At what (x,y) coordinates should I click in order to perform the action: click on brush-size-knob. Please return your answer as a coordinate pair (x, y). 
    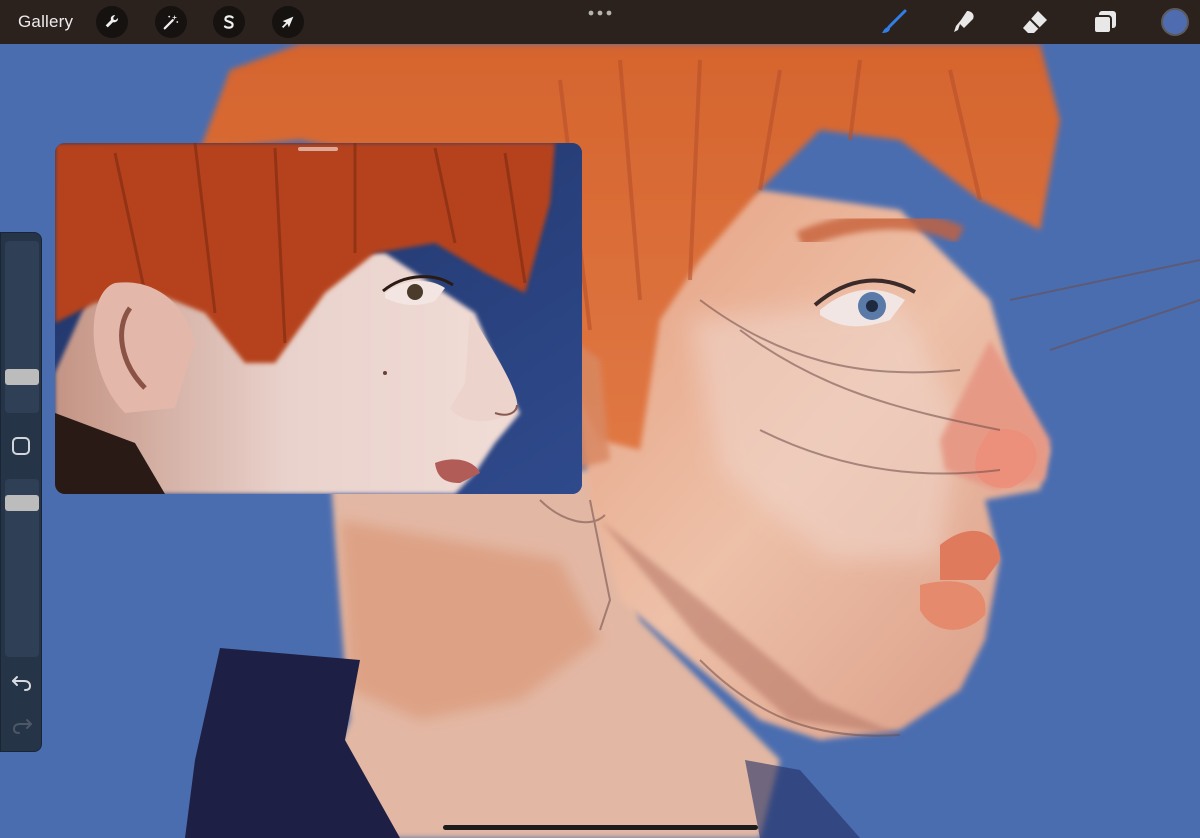
    Looking at the image, I should click on (22, 376).